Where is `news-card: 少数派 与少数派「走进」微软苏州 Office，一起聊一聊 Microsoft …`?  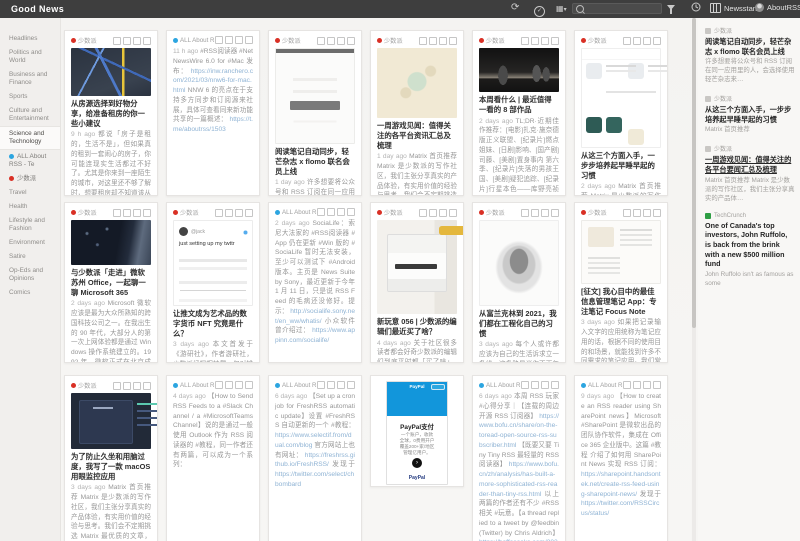
news-card: 少数派 与少数派「走进」微软苏州 Office，一起聊一聊 Microsoft … is located at coordinates (111, 282).